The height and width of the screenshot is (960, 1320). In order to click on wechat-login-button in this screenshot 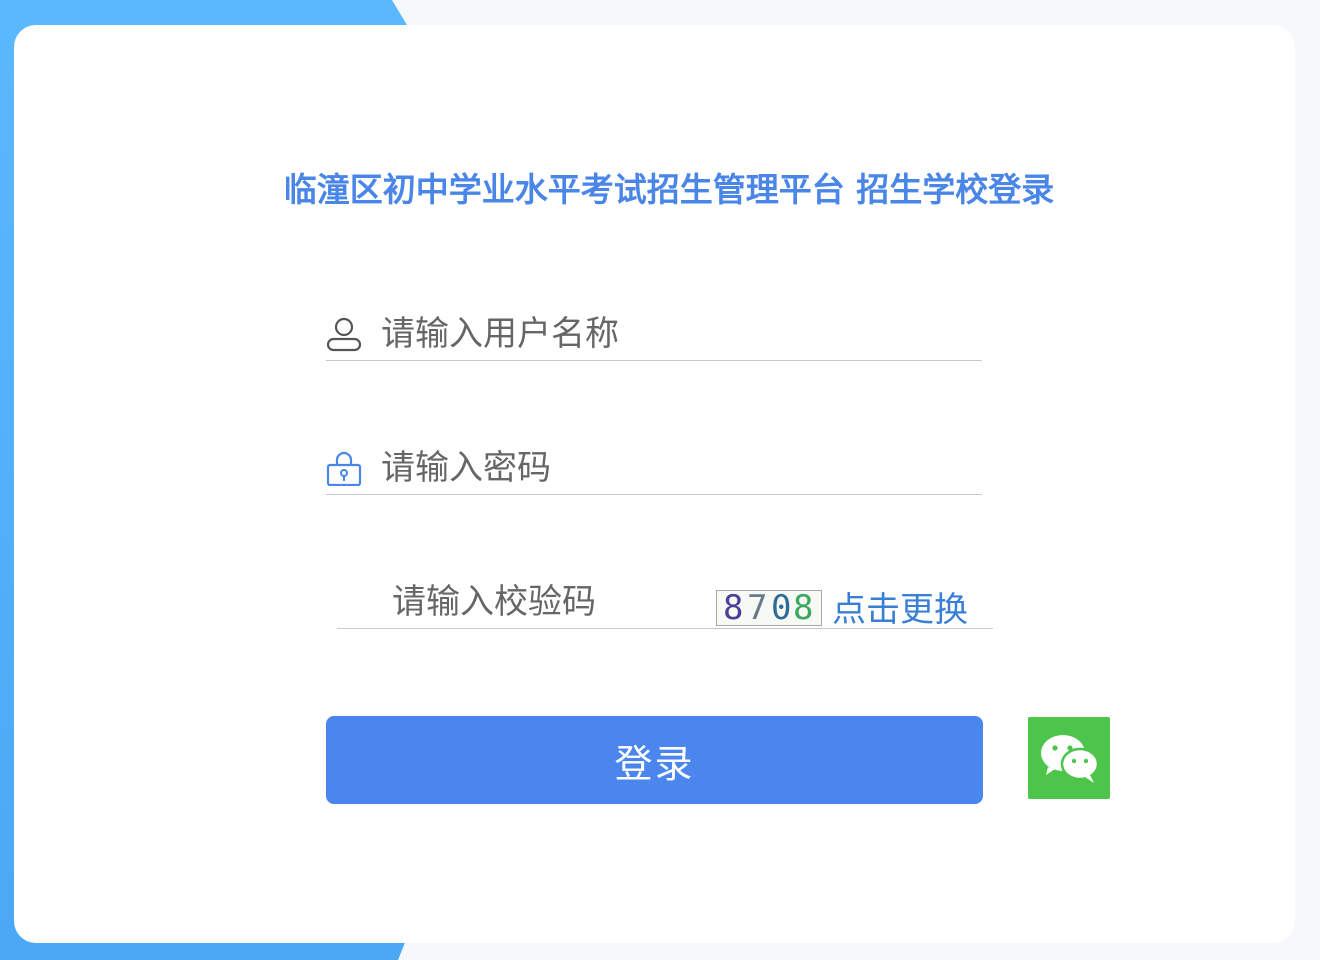, I will do `click(1069, 758)`.